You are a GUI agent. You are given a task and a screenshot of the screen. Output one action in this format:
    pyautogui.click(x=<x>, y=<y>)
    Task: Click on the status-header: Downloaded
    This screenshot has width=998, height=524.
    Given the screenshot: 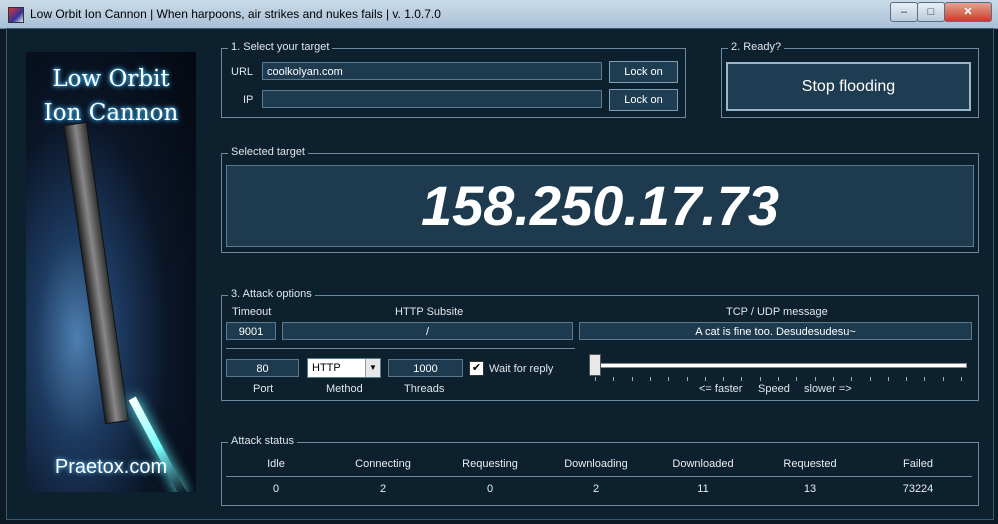 What is the action you would take?
    pyautogui.click(x=703, y=464)
    